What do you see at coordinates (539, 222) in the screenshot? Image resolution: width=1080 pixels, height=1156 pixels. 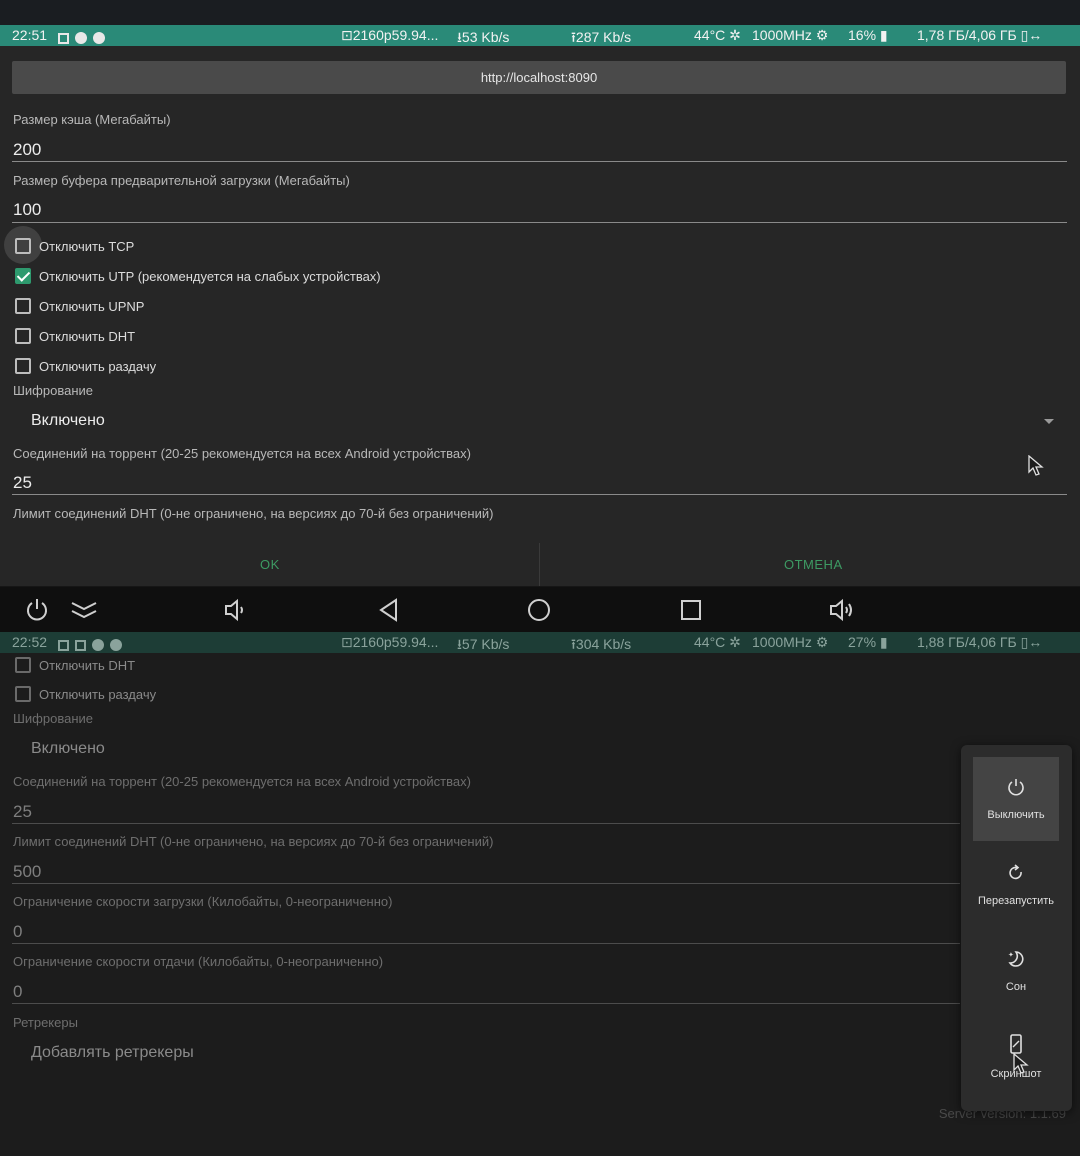 I see `buffer-size-underline` at bounding box center [539, 222].